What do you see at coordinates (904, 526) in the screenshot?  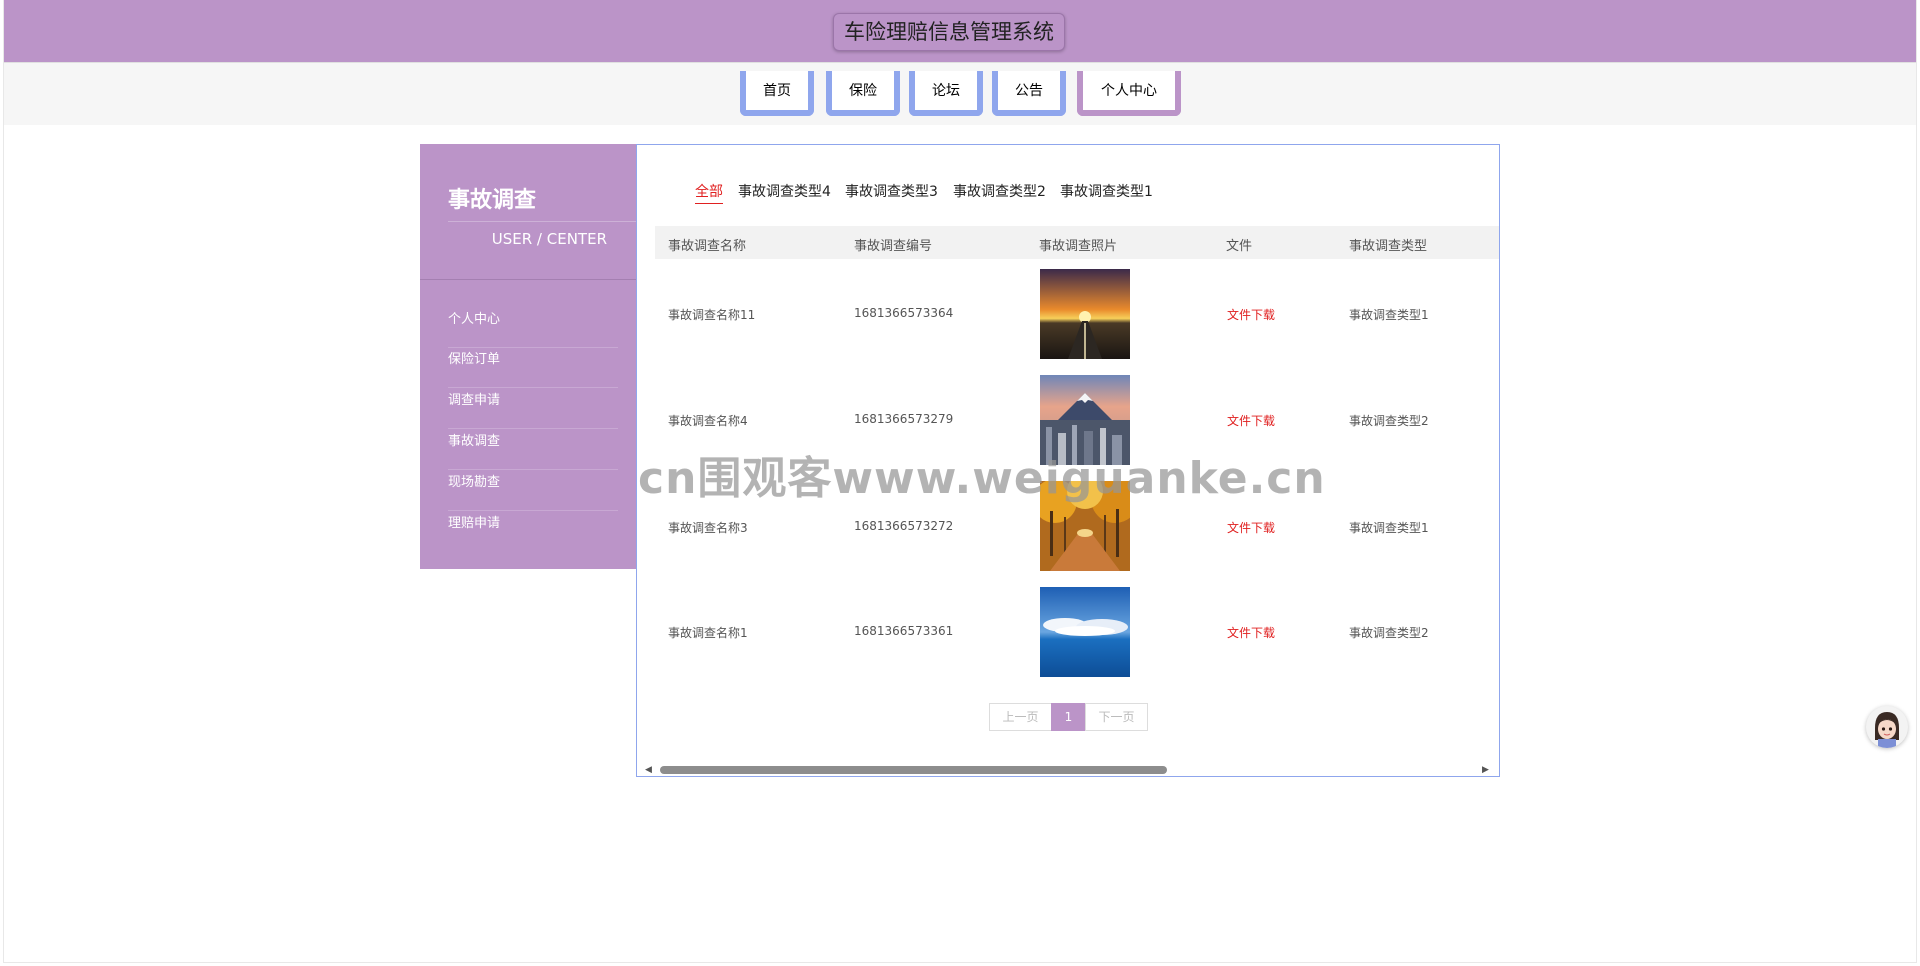 I see `row-code: 1681366573272` at bounding box center [904, 526].